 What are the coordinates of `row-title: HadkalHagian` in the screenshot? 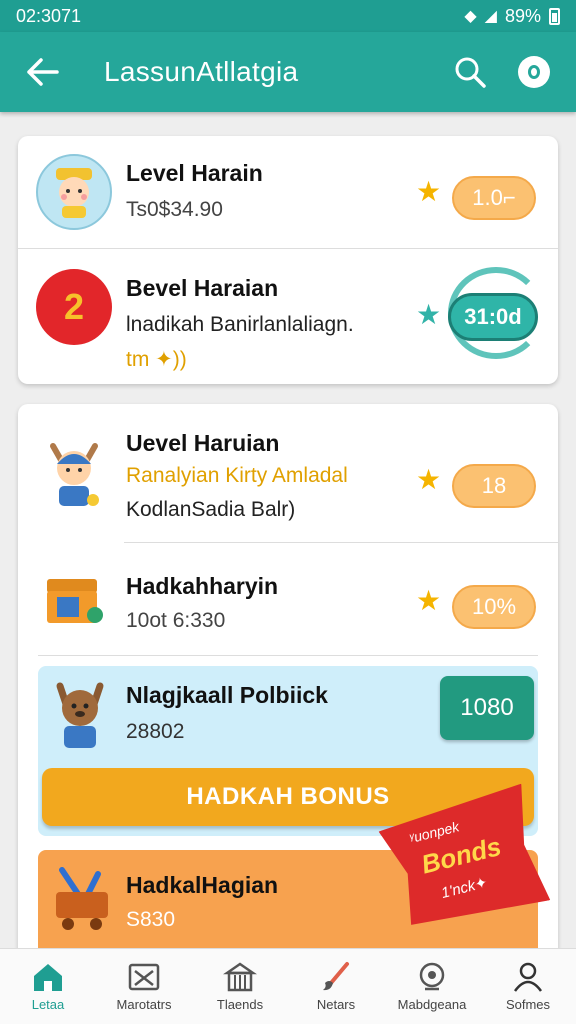 It's located at (202, 885).